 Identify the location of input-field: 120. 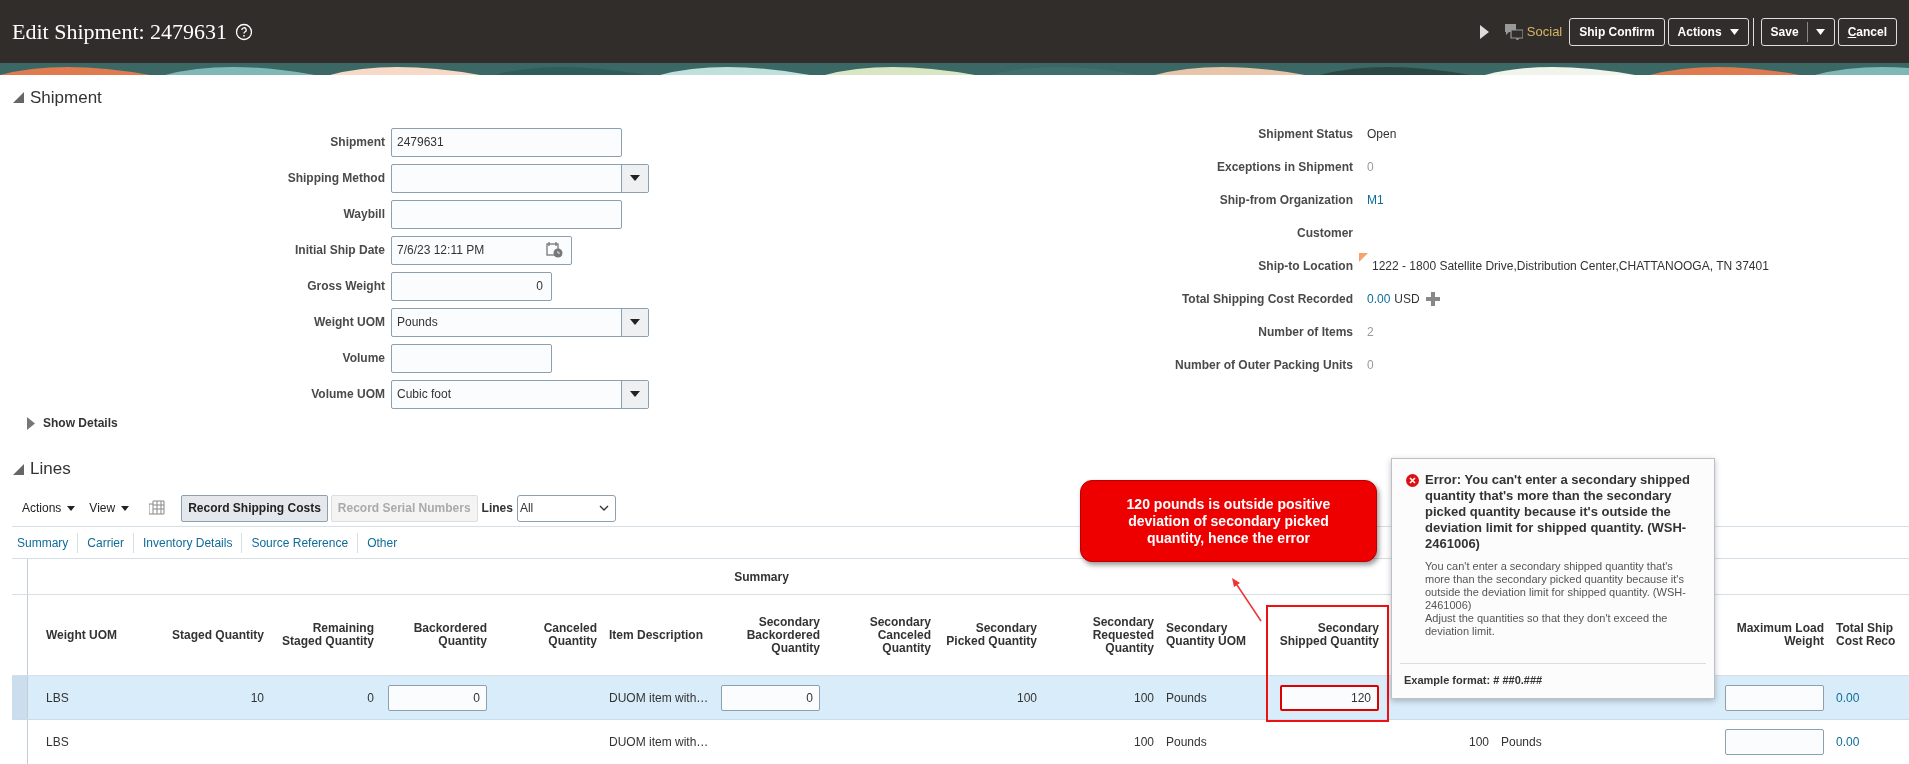
(1329, 697).